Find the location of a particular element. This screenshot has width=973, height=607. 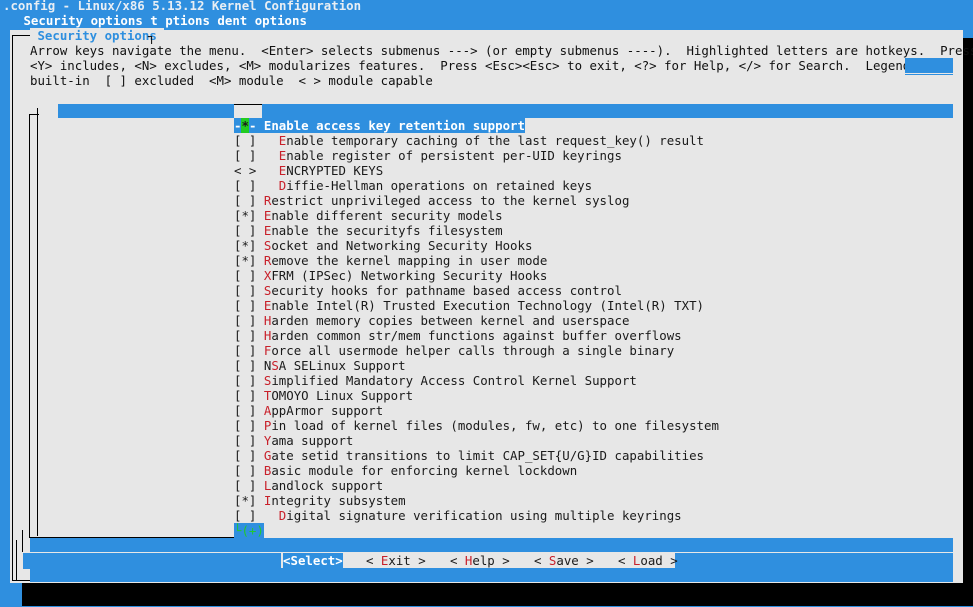

exit-button: < Exit > is located at coordinates (396, 560).